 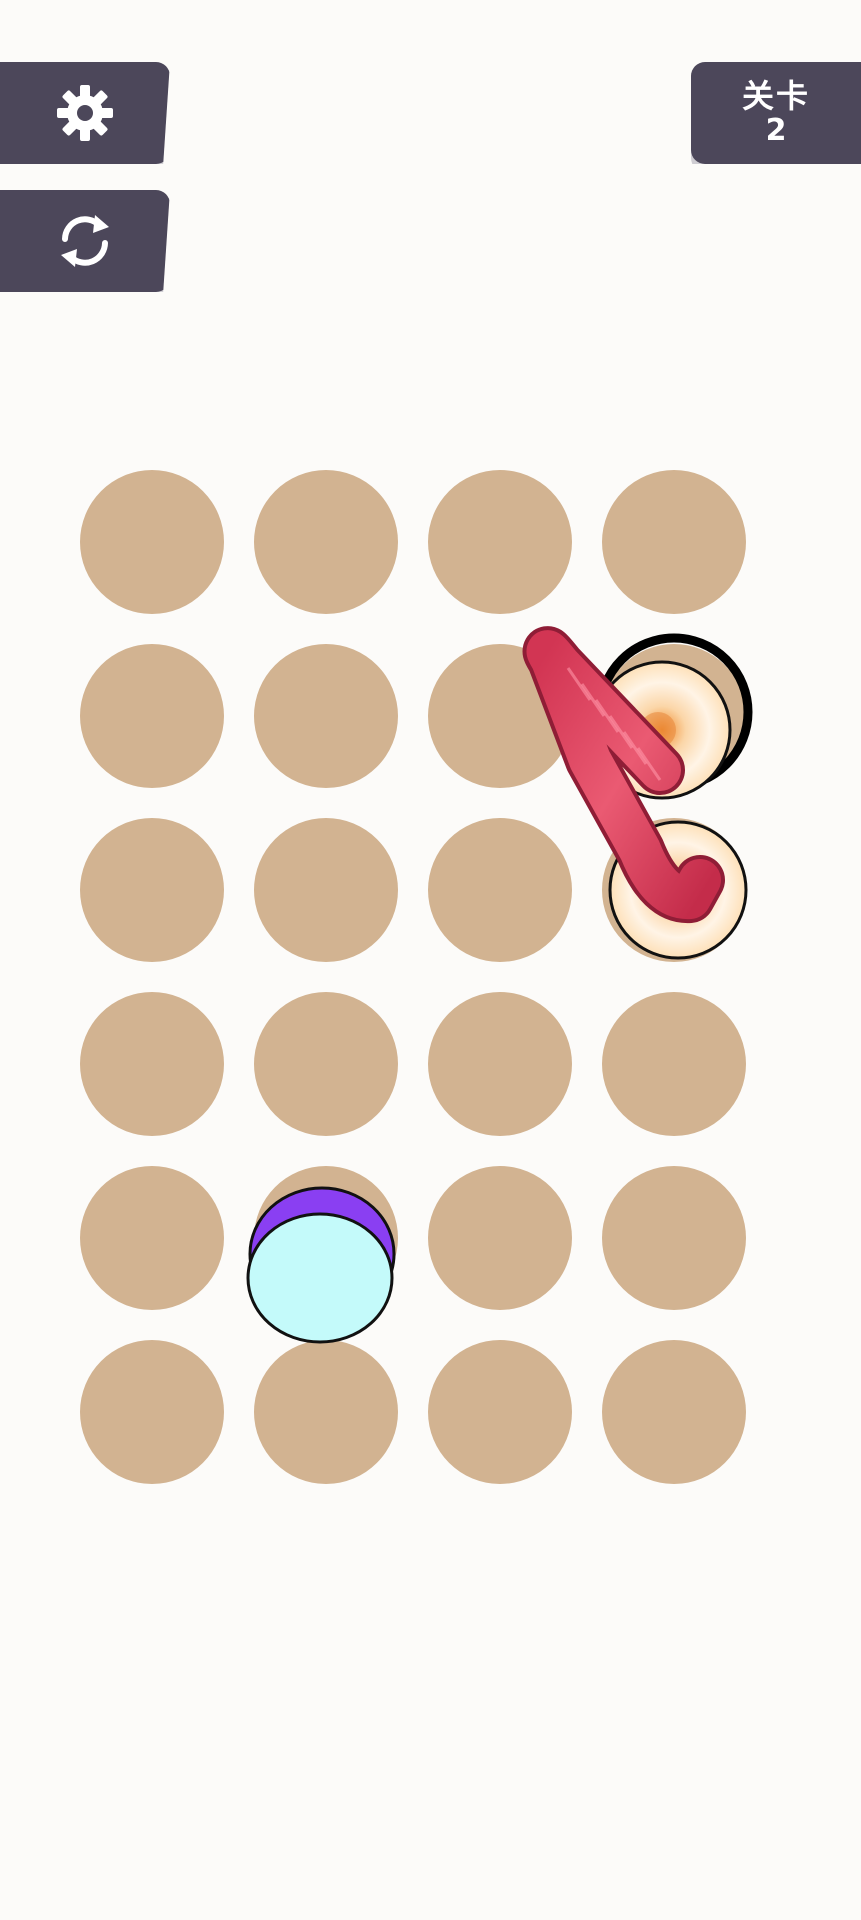 I want to click on settings-button, so click(x=85, y=113).